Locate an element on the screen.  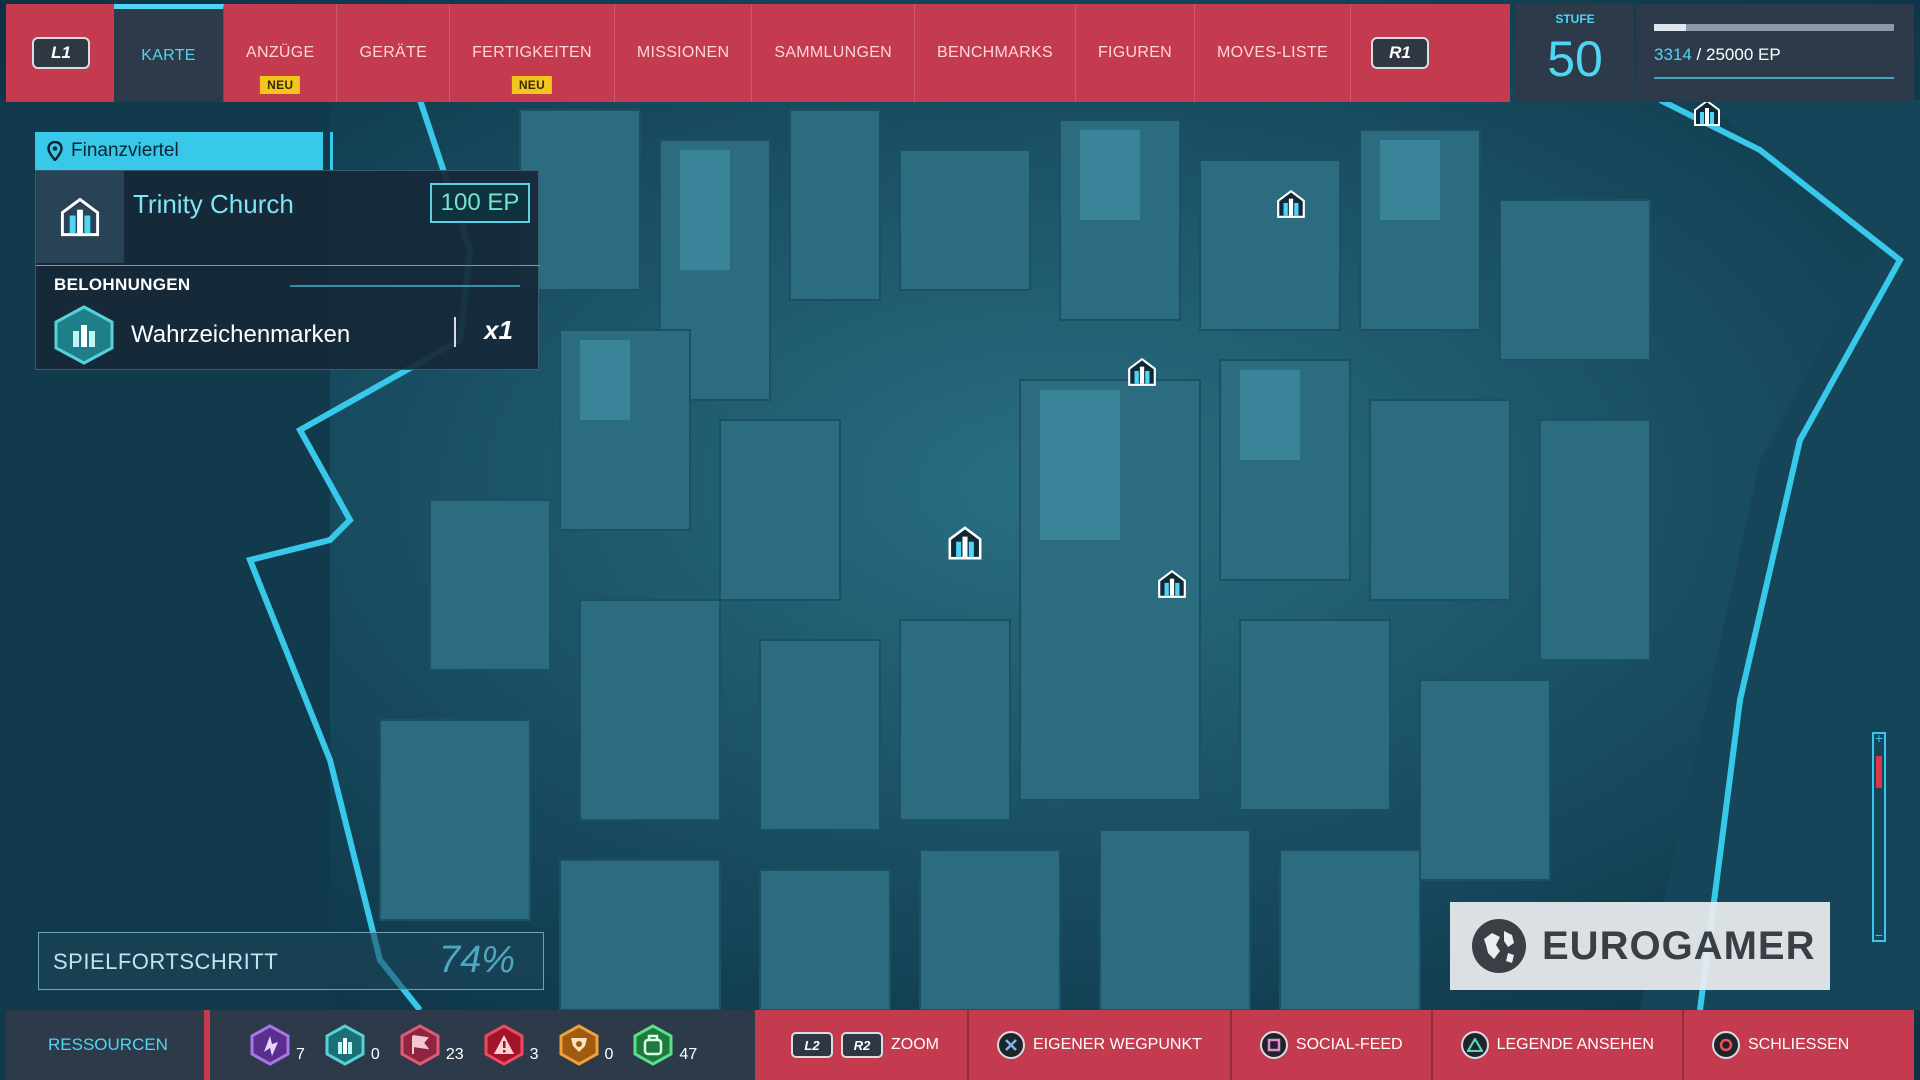
level-box: STUFE 50 is located at coordinates (1575, 53).